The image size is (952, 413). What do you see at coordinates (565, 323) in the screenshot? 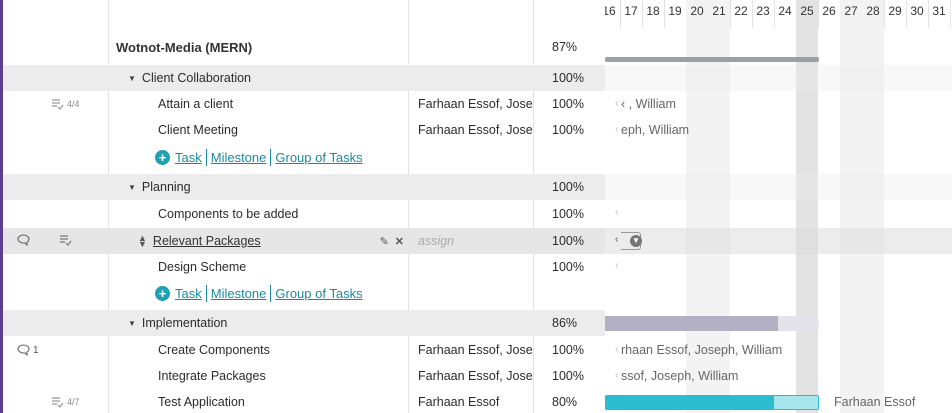
I see `group-percent: 86%` at bounding box center [565, 323].